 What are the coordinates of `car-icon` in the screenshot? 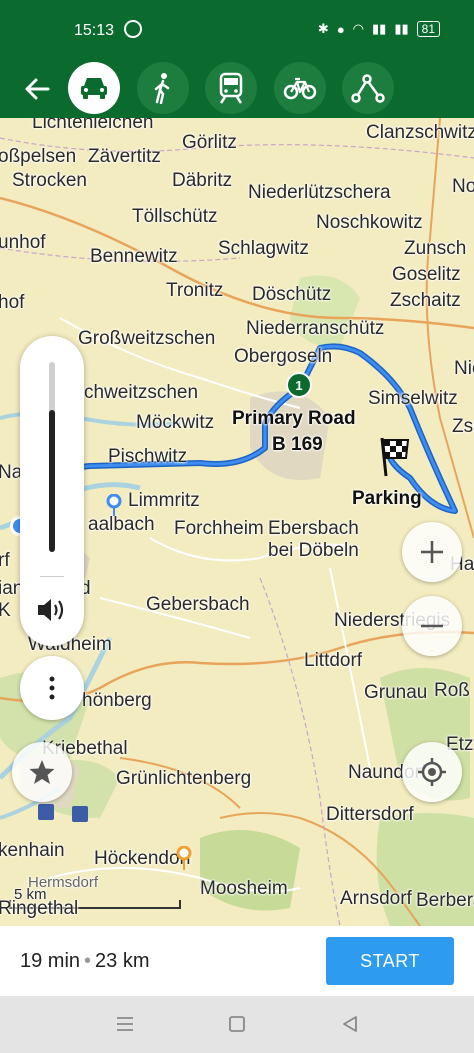 It's located at (94, 88).